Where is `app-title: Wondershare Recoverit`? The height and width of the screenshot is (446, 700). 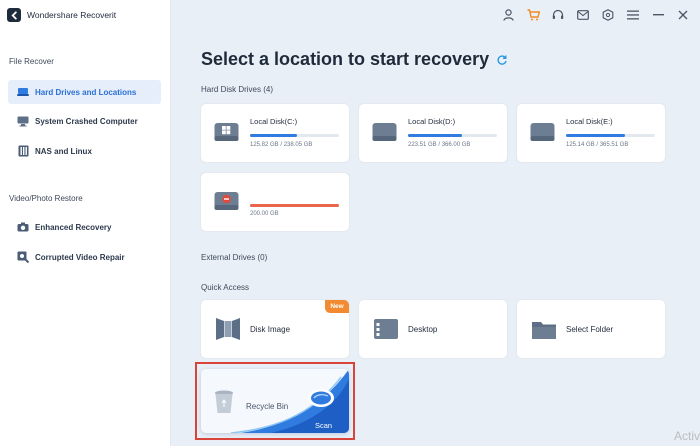
app-title: Wondershare Recoverit is located at coordinates (72, 15).